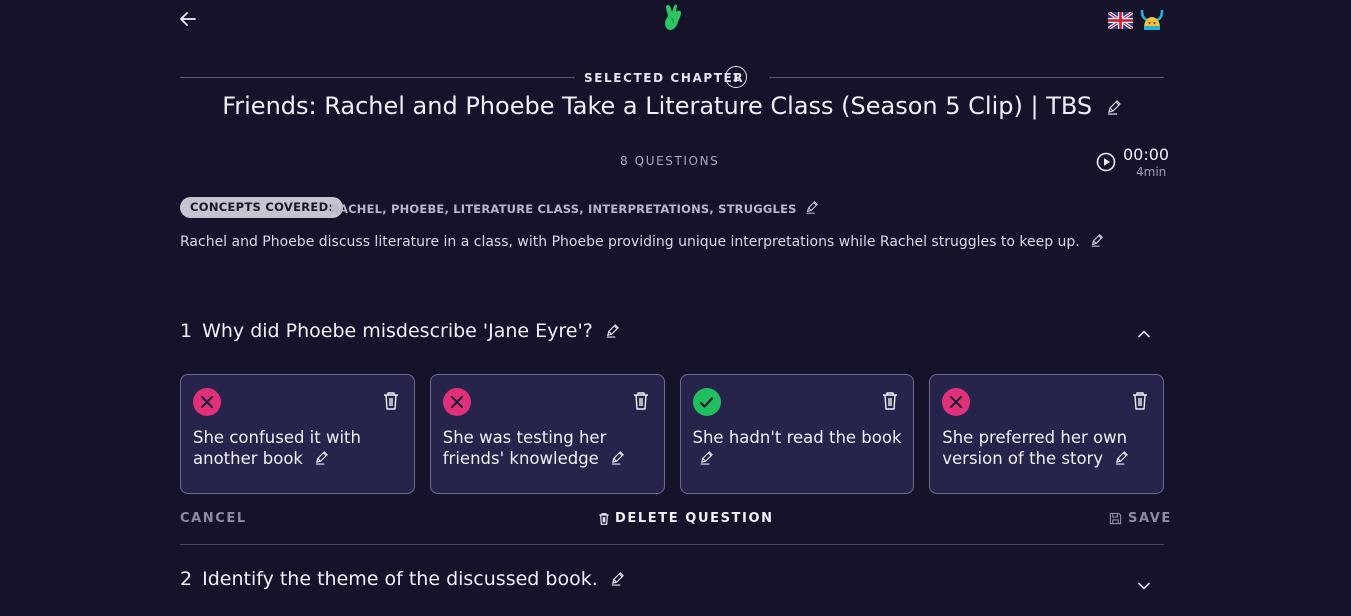 Image resolution: width=1351 pixels, height=616 pixels. I want to click on chapter-number-badge: 1, so click(736, 77).